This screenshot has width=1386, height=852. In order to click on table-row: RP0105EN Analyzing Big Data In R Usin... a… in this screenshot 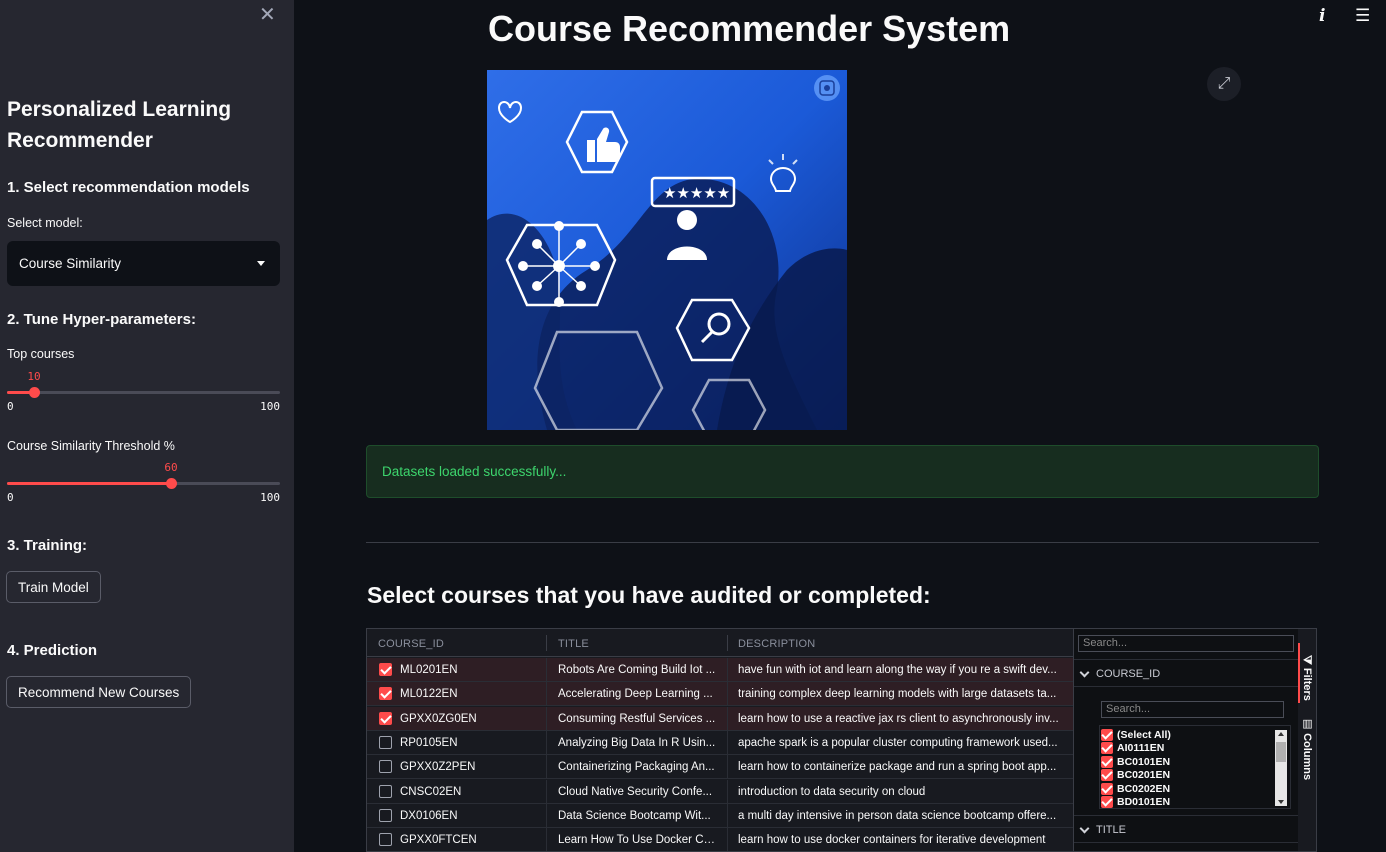, I will do `click(720, 742)`.